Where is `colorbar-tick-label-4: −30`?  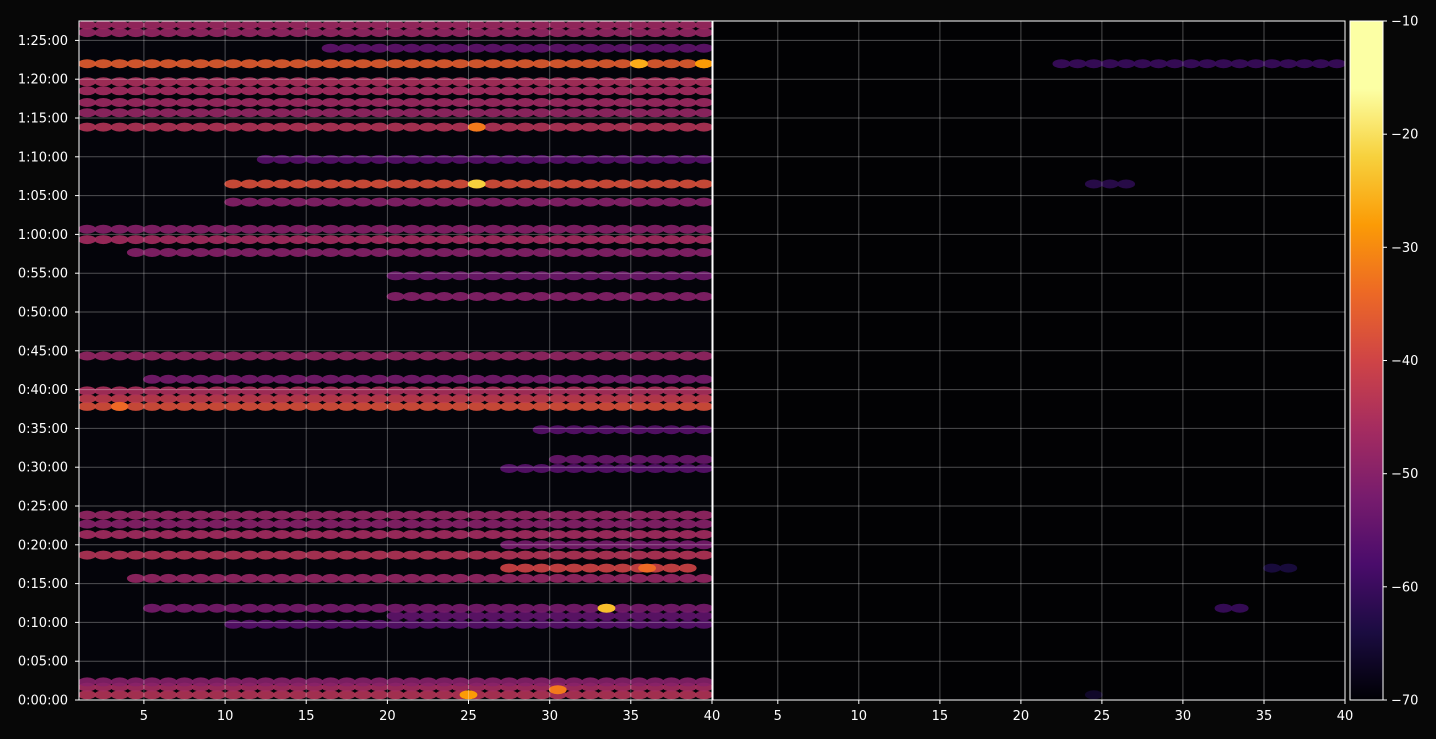
colorbar-tick-label-4: −30 is located at coordinates (1404, 248).